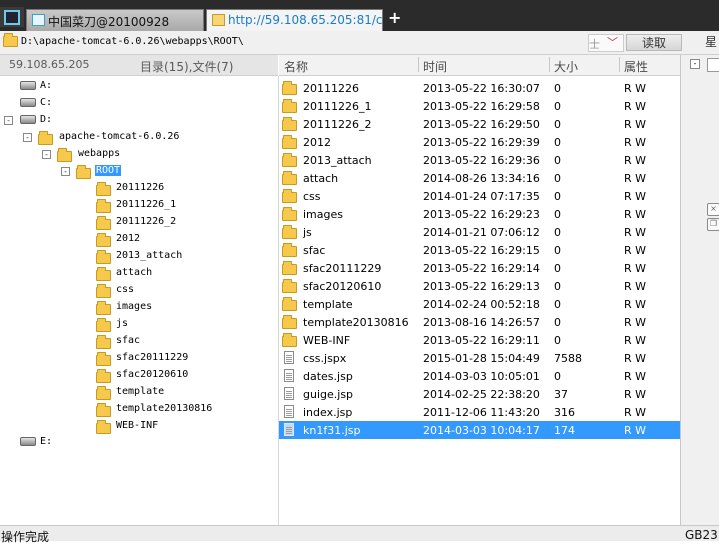  I want to click on folder-row: attach 2014-08-26 13:34:16 0 R W, so click(479, 178).